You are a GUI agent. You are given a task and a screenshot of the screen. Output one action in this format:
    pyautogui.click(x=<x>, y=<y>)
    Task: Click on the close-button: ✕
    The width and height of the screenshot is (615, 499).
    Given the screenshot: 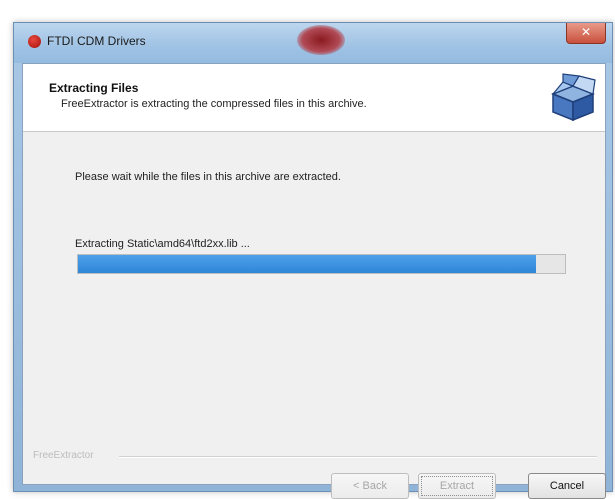 What is the action you would take?
    pyautogui.click(x=586, y=33)
    